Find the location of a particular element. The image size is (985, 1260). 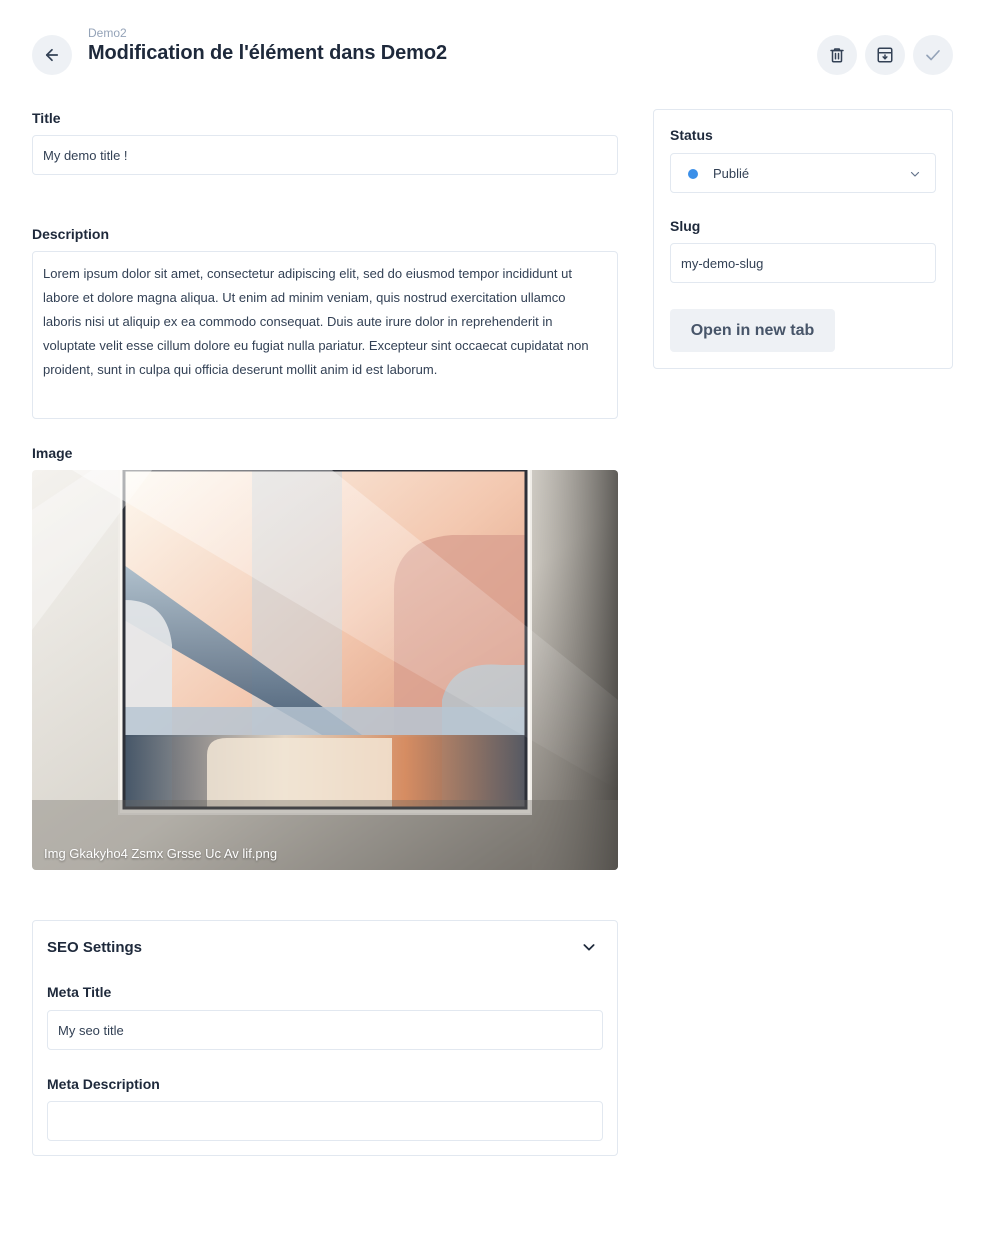

image-label: Image is located at coordinates (52, 453).